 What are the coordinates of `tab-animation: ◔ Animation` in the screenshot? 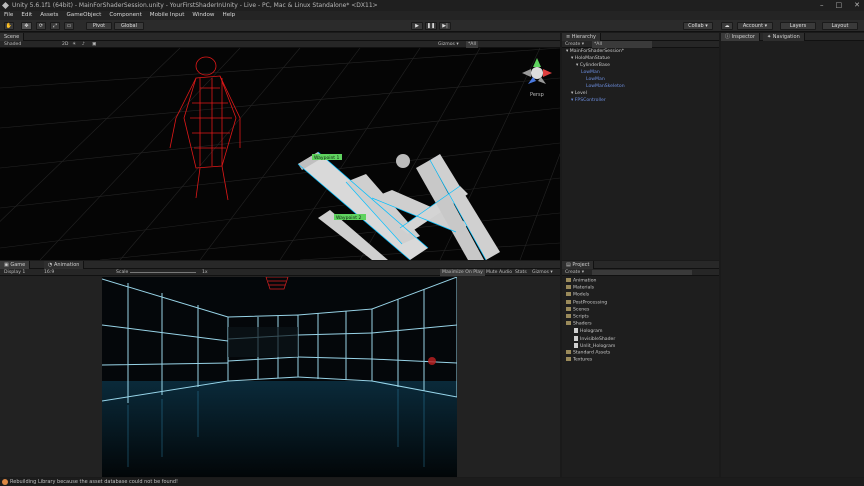 It's located at (64, 265).